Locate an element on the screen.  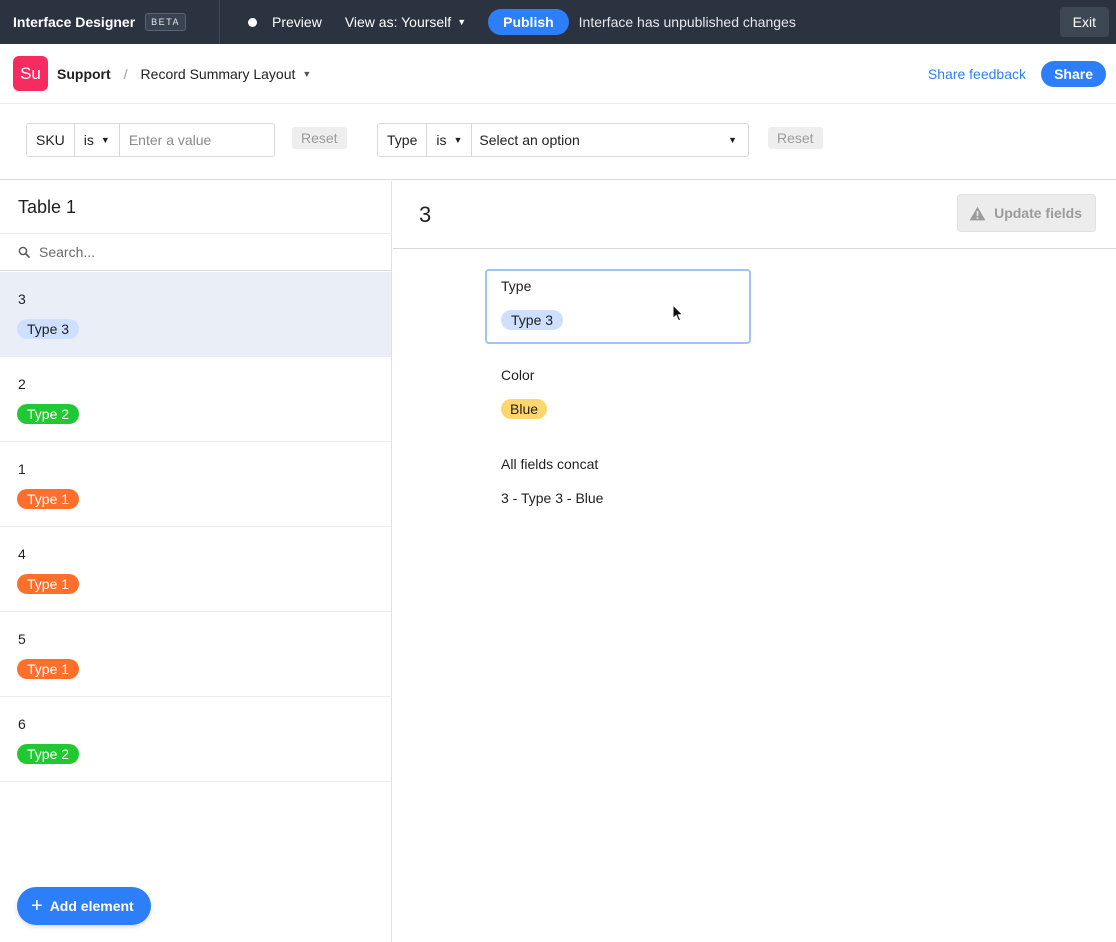
preview-toggle-icon is located at coordinates (253, 22).